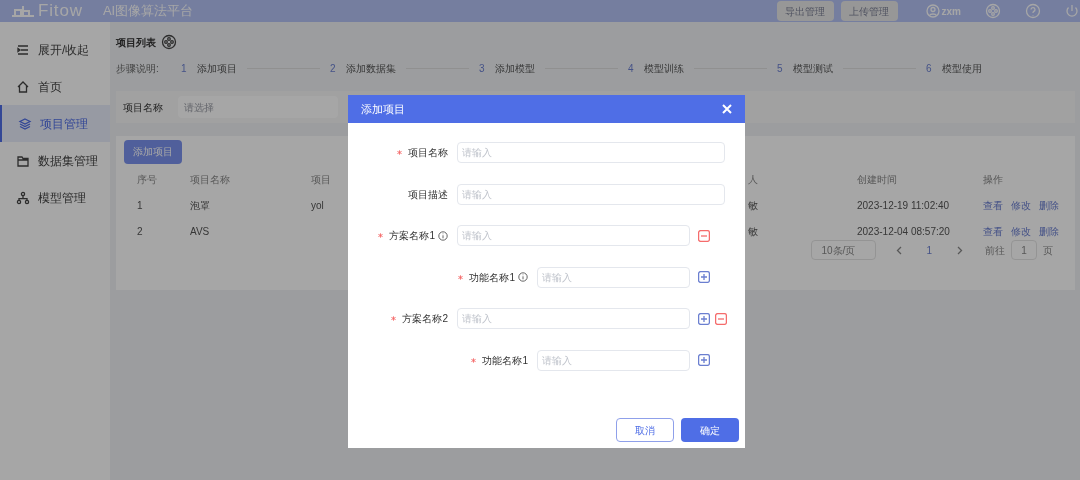 The image size is (1080, 480). I want to click on film-reel-icon, so click(169, 42).